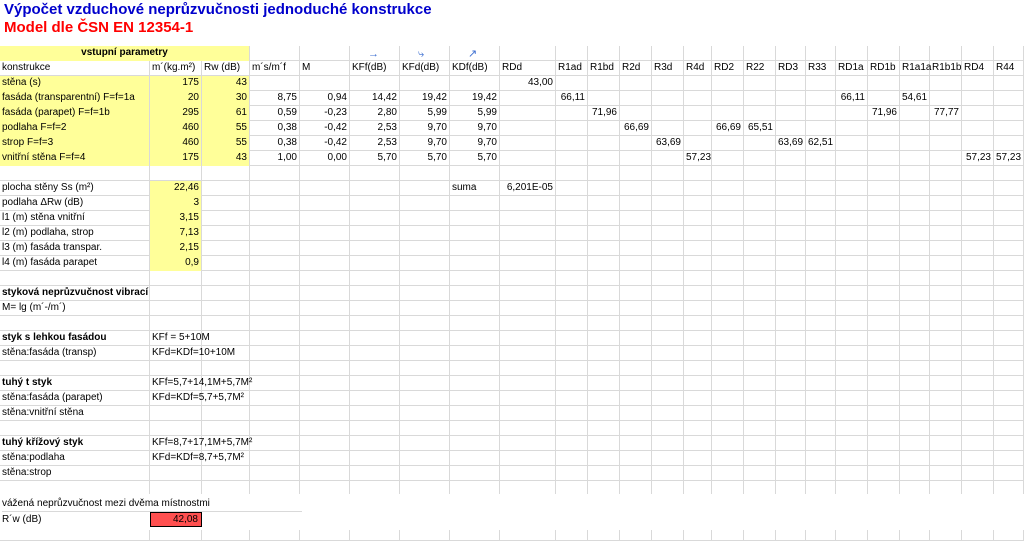 The width and height of the screenshot is (1024, 541). Describe the element at coordinates (668, 143) in the screenshot. I see `table-cell: 63,69` at that location.